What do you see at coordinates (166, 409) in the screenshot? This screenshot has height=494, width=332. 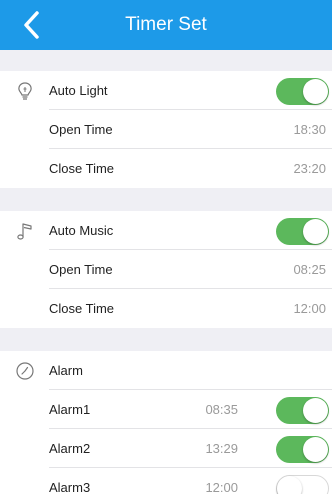 I see `alarm1-row: Alarm1 08:35` at bounding box center [166, 409].